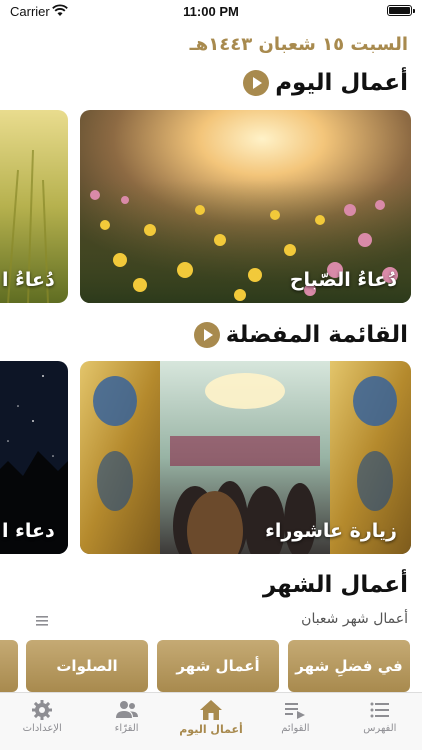 The width and height of the screenshot is (422, 750). I want to click on playlist-icon, so click(295, 711).